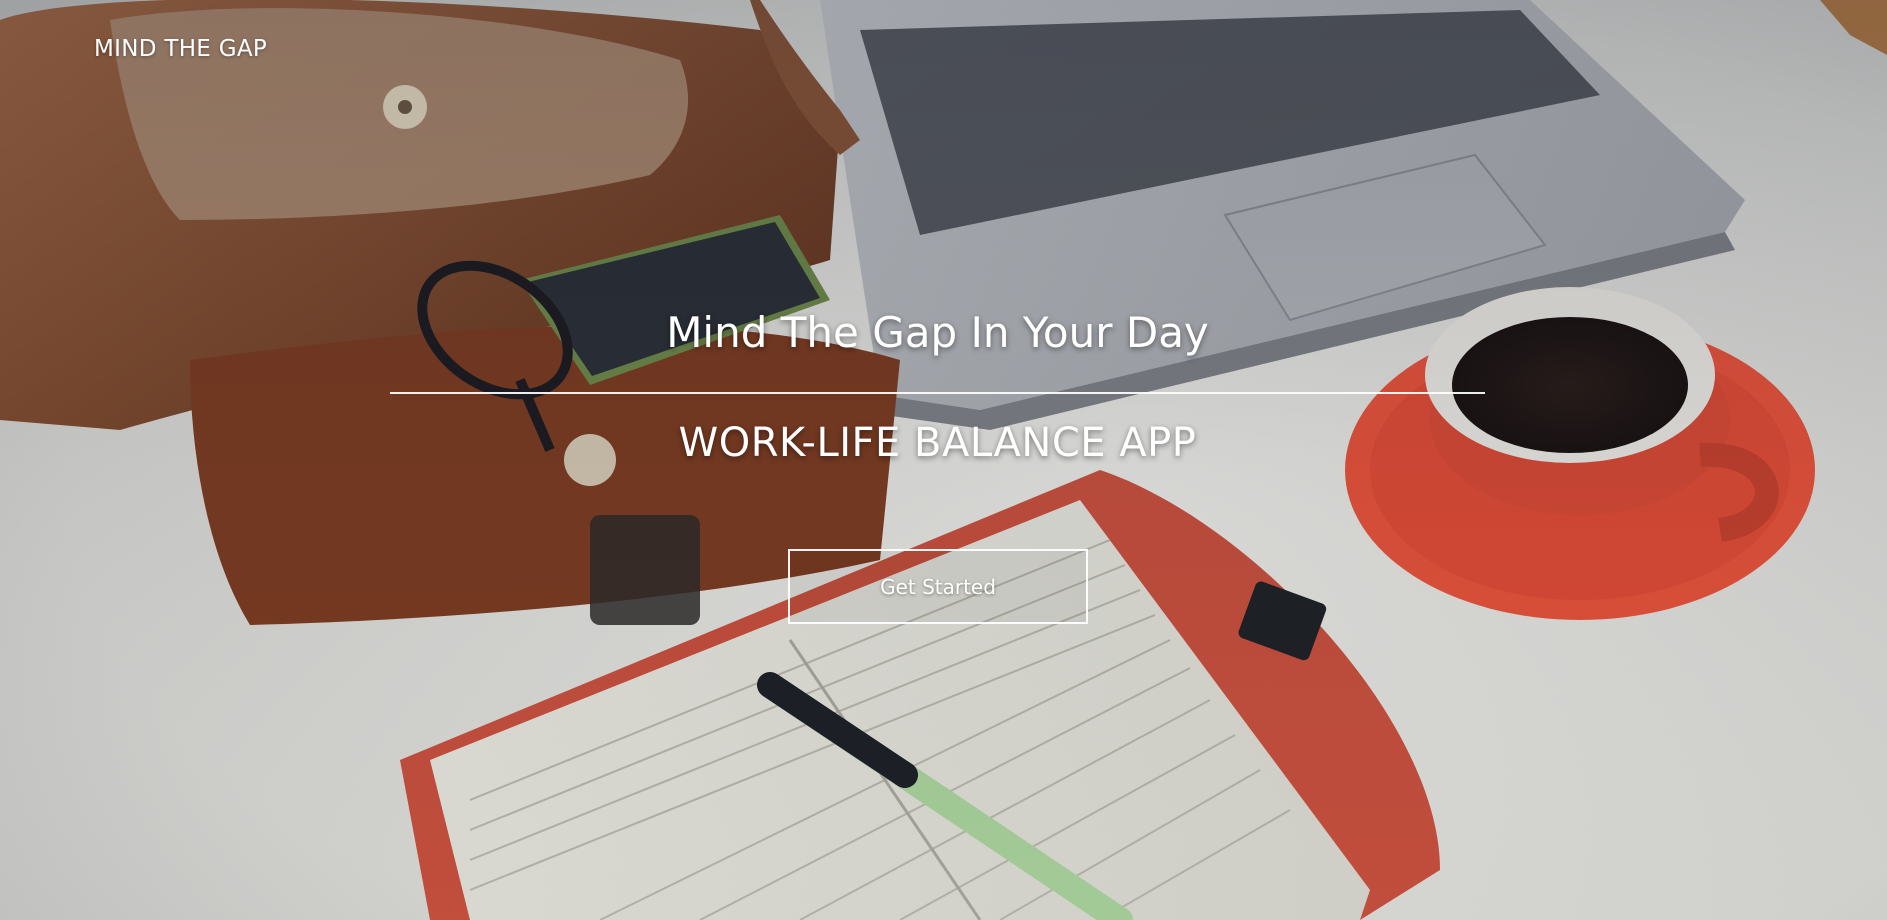  I want to click on brand-logo-text: MIND THE GAP, so click(180, 49).